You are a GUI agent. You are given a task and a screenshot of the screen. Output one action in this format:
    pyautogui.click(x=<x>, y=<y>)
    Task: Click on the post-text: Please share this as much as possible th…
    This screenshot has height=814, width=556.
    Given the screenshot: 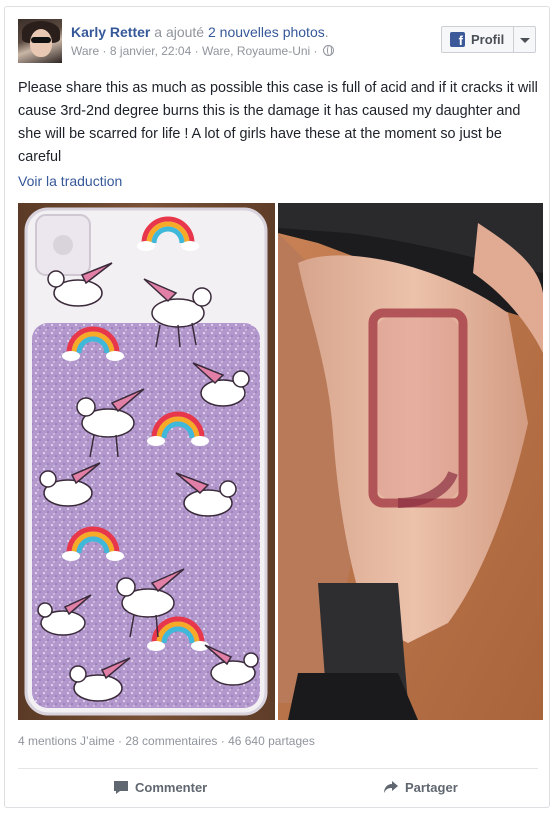 What is the action you would take?
    pyautogui.click(x=278, y=122)
    